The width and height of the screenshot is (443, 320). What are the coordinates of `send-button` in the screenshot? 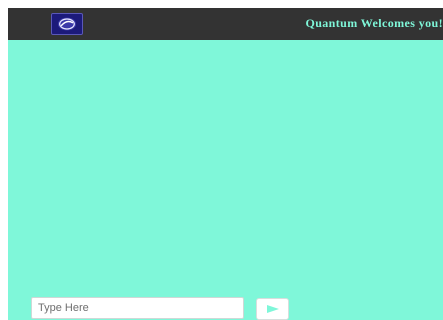 It's located at (272, 309).